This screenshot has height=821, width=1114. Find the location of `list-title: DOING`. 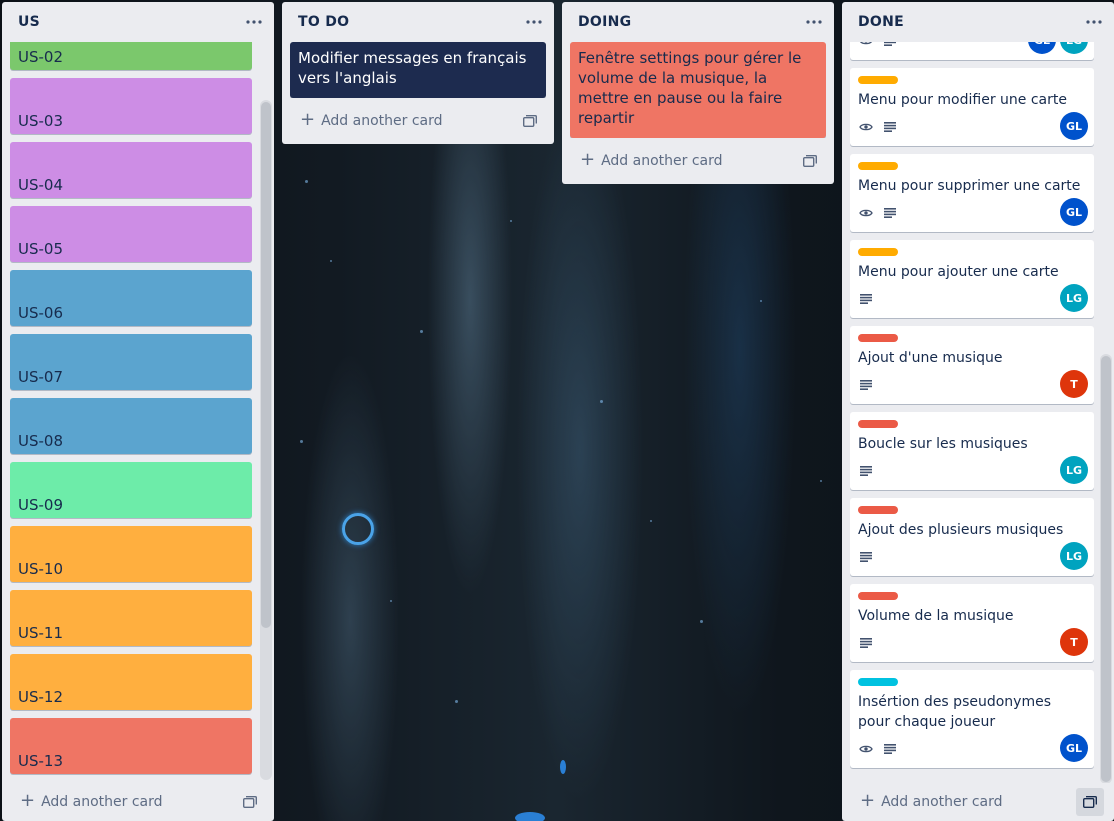

list-title: DOING is located at coordinates (604, 22).